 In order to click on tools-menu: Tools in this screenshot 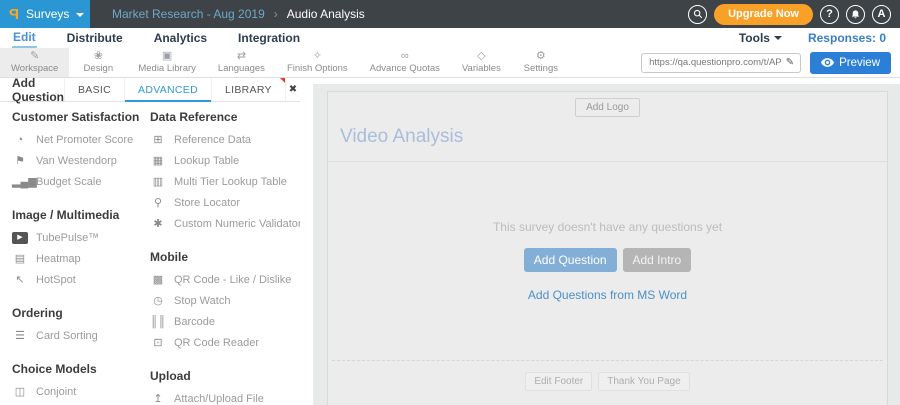, I will do `click(760, 38)`.